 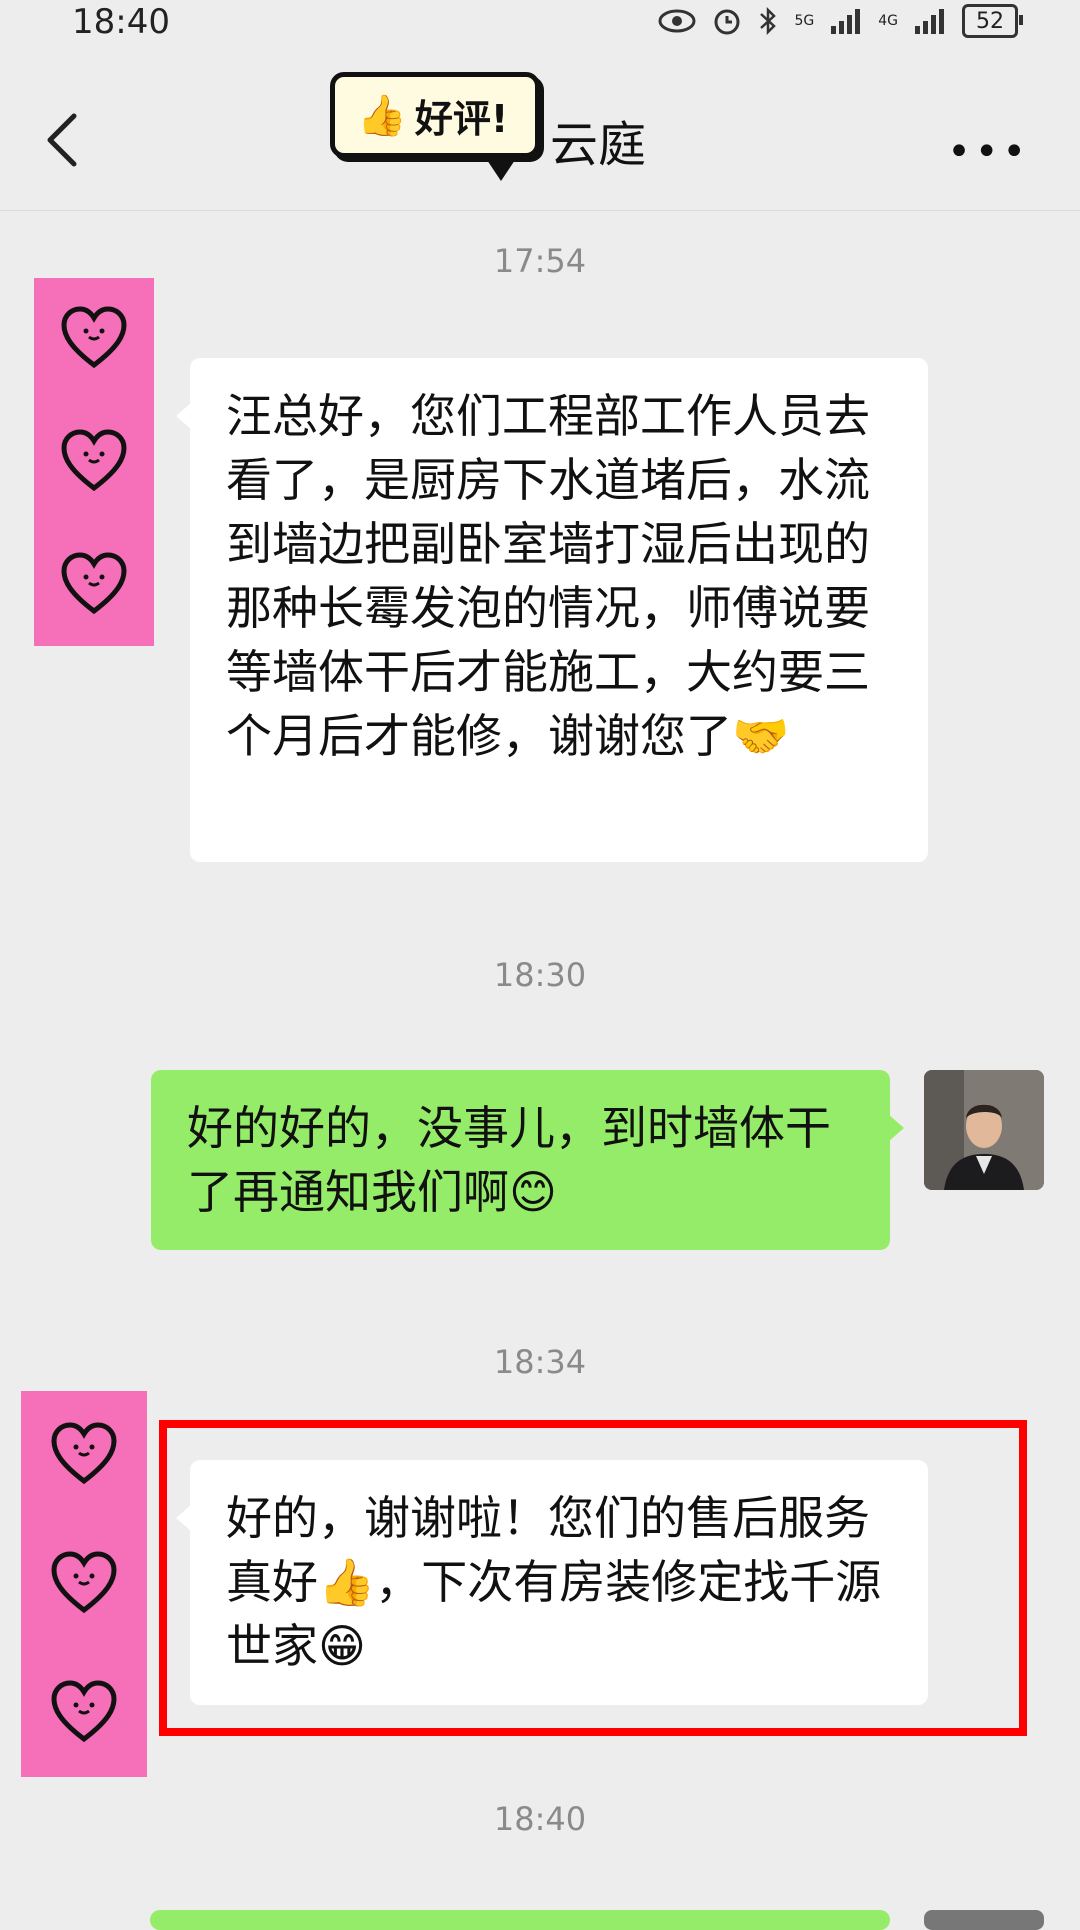 What do you see at coordinates (727, 22) in the screenshot?
I see `alarm-icon` at bounding box center [727, 22].